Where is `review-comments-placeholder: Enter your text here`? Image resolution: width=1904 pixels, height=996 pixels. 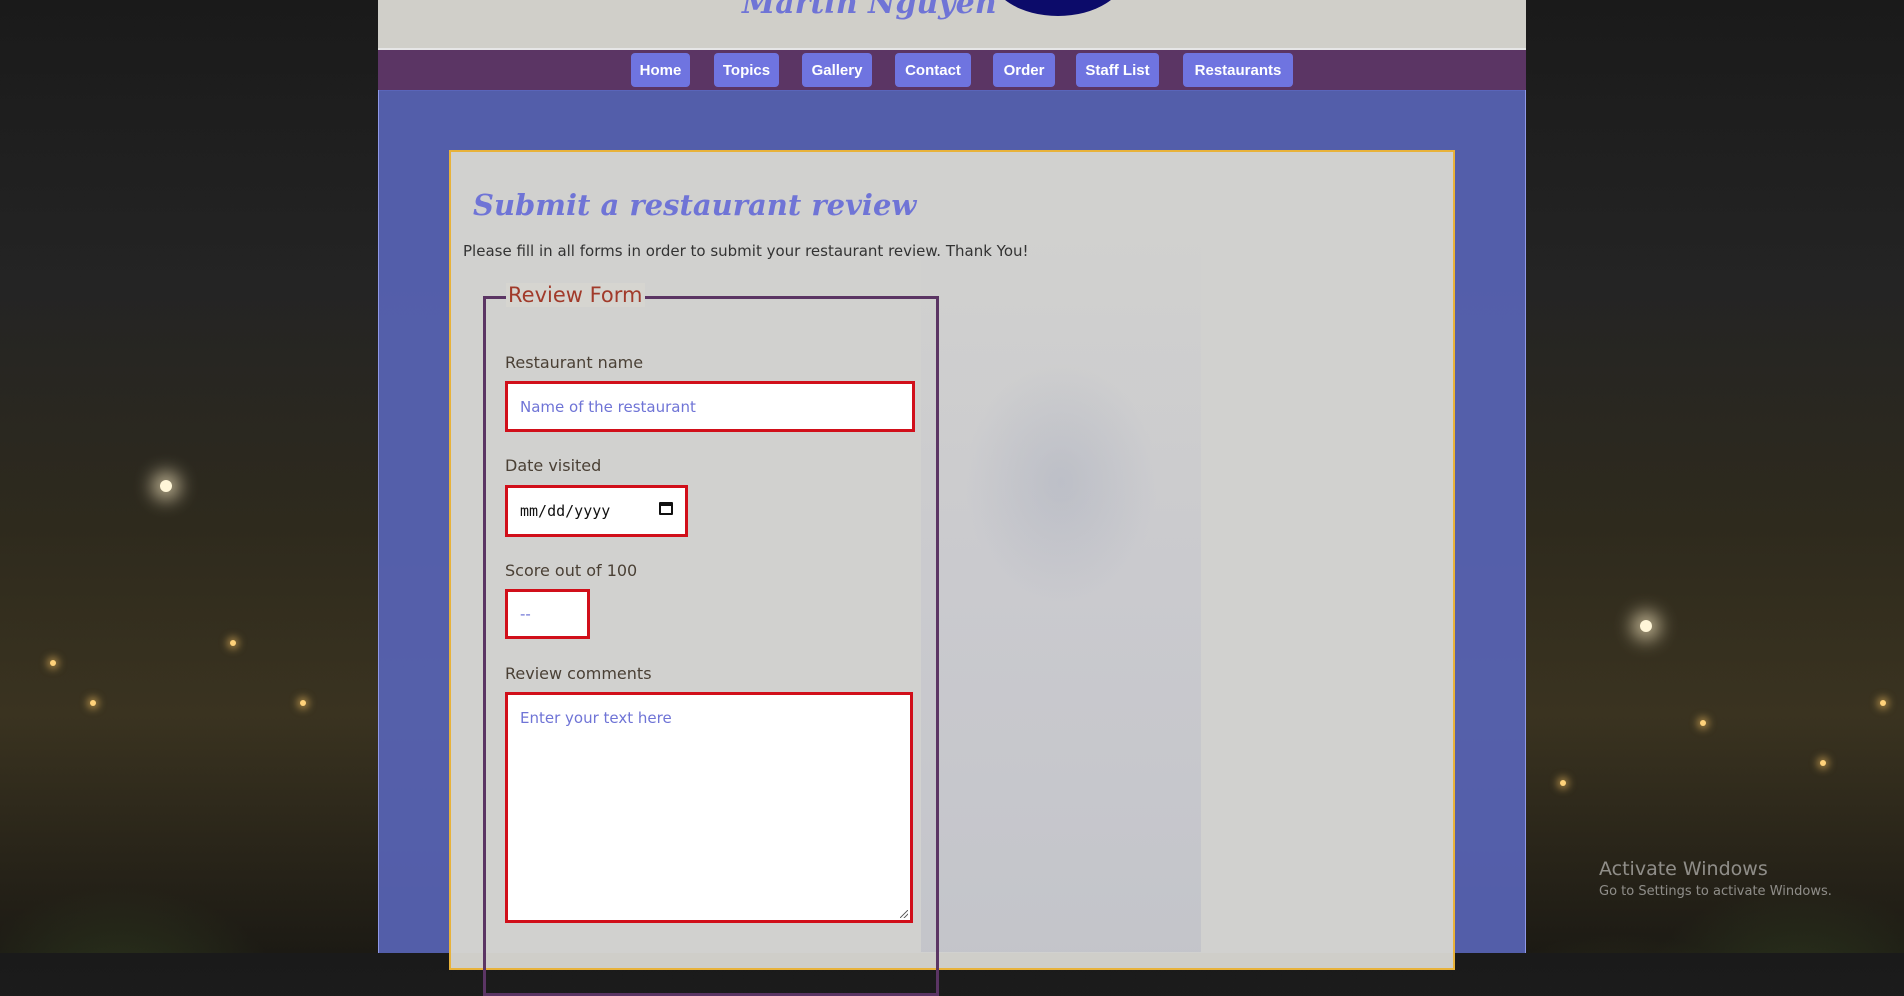 review-comments-placeholder: Enter your text here is located at coordinates (596, 718).